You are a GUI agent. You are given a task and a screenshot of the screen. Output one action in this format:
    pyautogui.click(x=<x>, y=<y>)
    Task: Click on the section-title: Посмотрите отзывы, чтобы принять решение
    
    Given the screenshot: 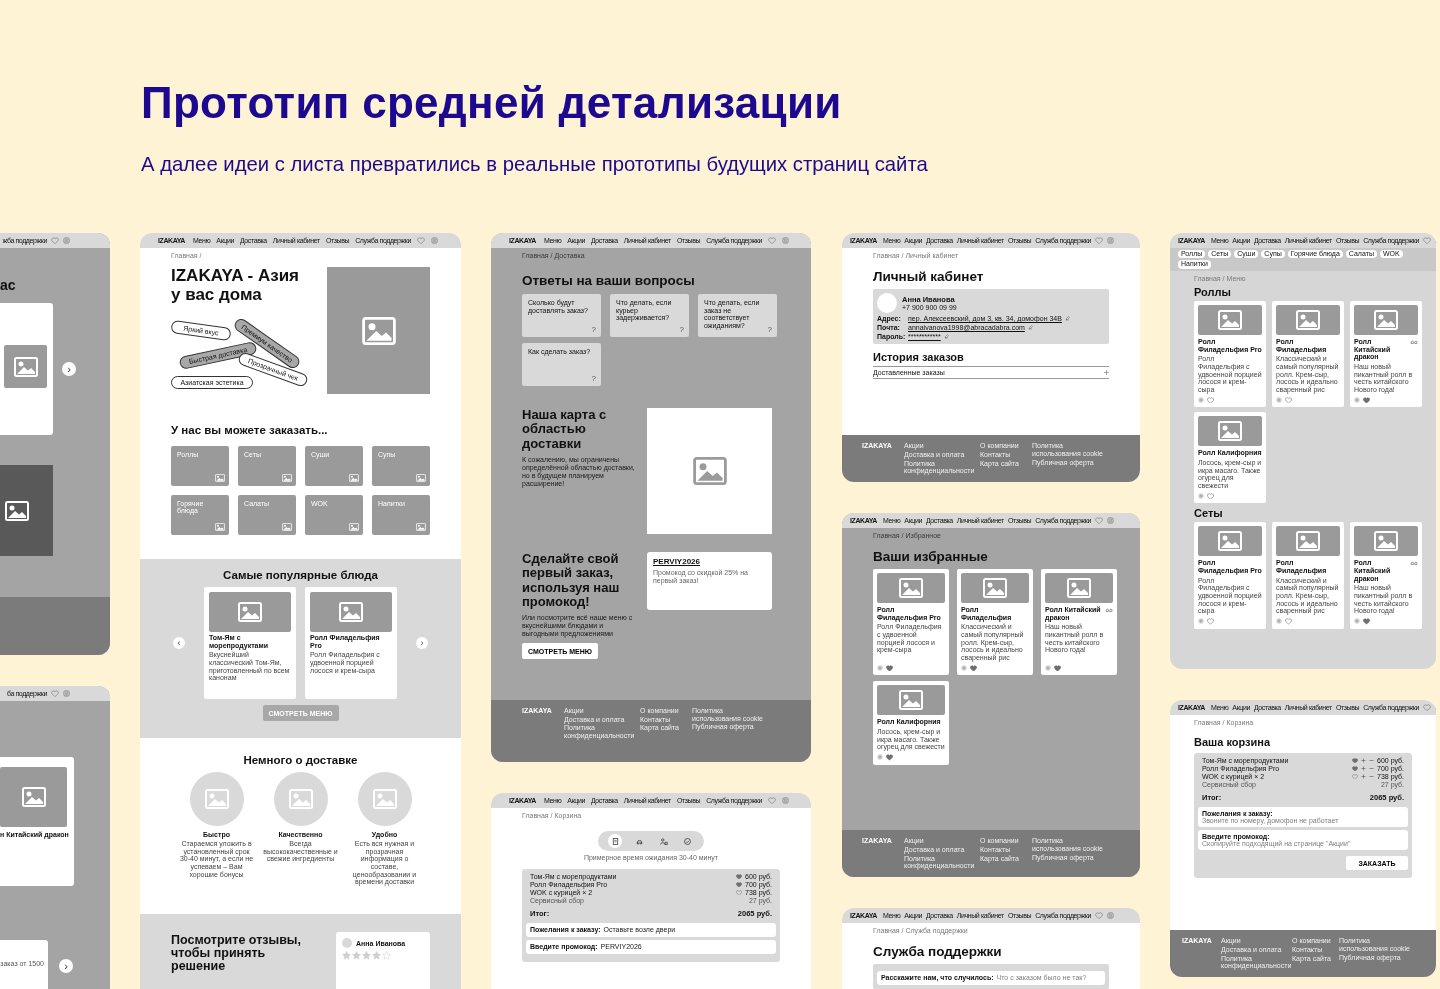 What is the action you would take?
    pyautogui.click(x=236, y=955)
    